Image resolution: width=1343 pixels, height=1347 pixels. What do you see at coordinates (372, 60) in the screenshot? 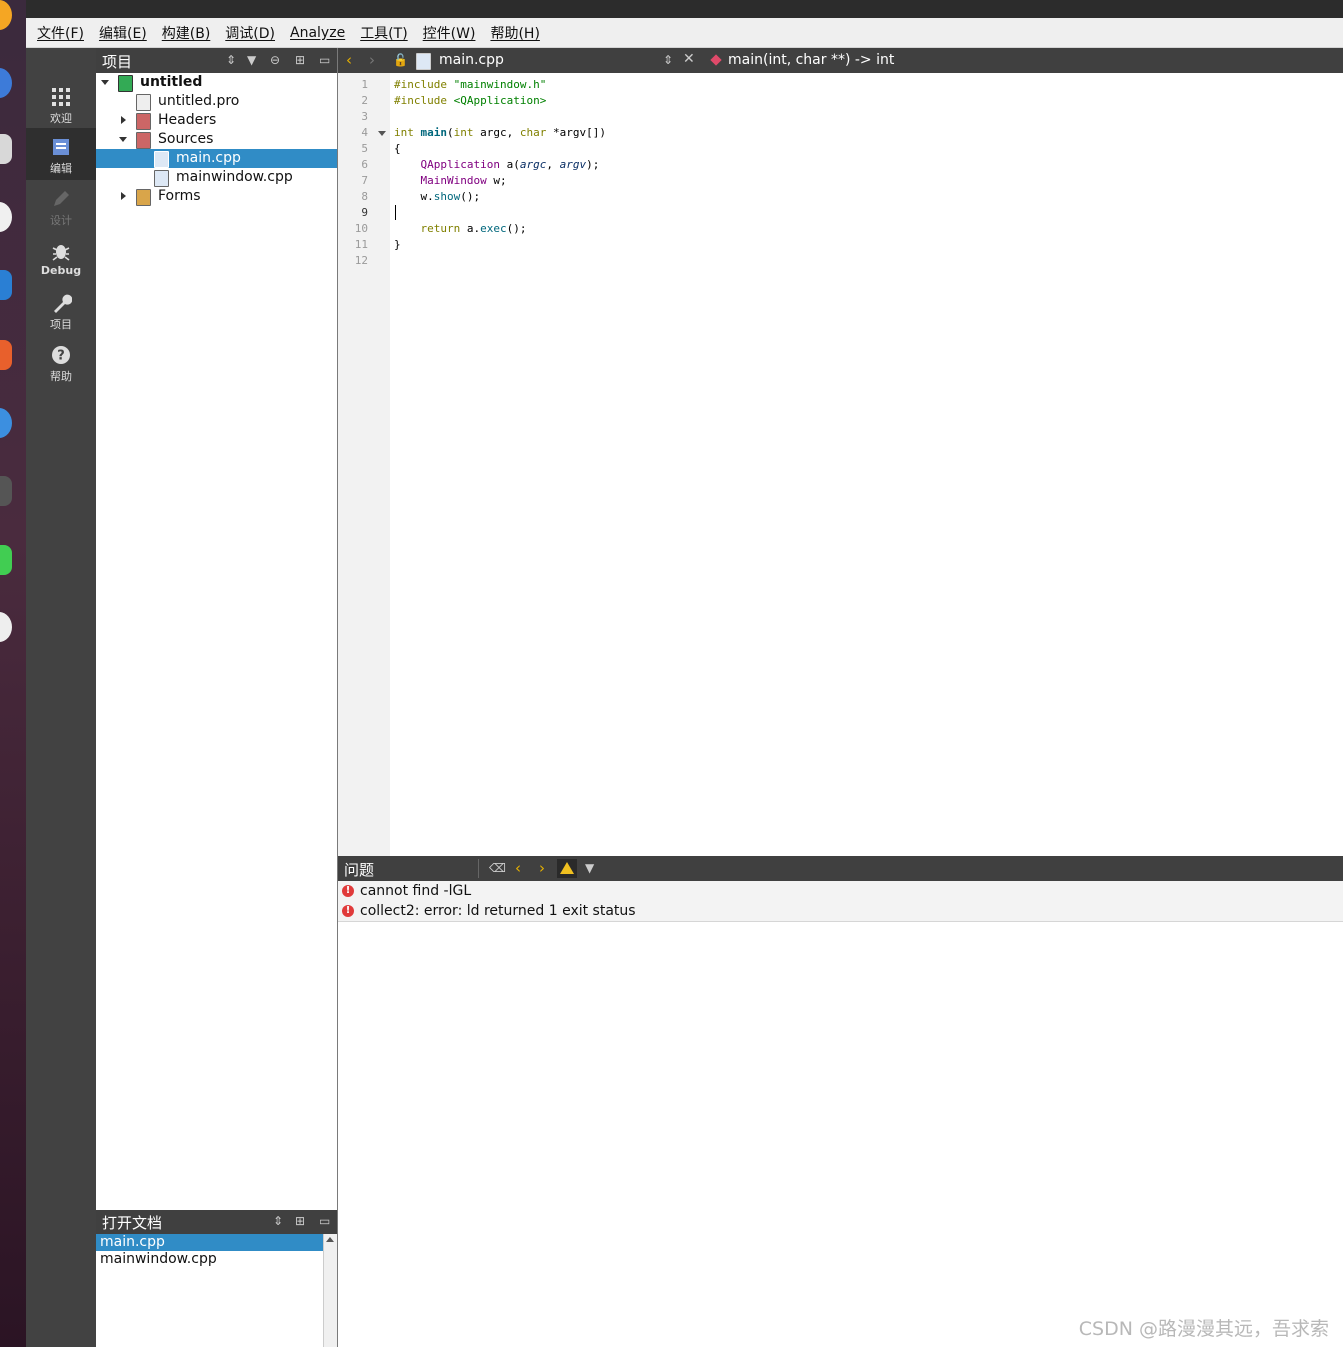
I see `forward-arrow-icon: ›` at bounding box center [372, 60].